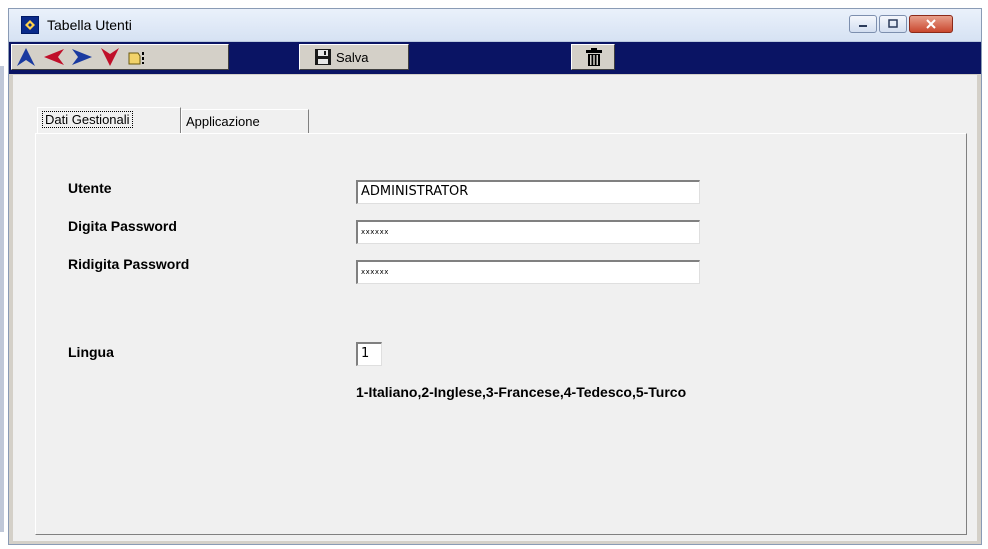  What do you see at coordinates (495, 58) in the screenshot?
I see `toolbar: Salva` at bounding box center [495, 58].